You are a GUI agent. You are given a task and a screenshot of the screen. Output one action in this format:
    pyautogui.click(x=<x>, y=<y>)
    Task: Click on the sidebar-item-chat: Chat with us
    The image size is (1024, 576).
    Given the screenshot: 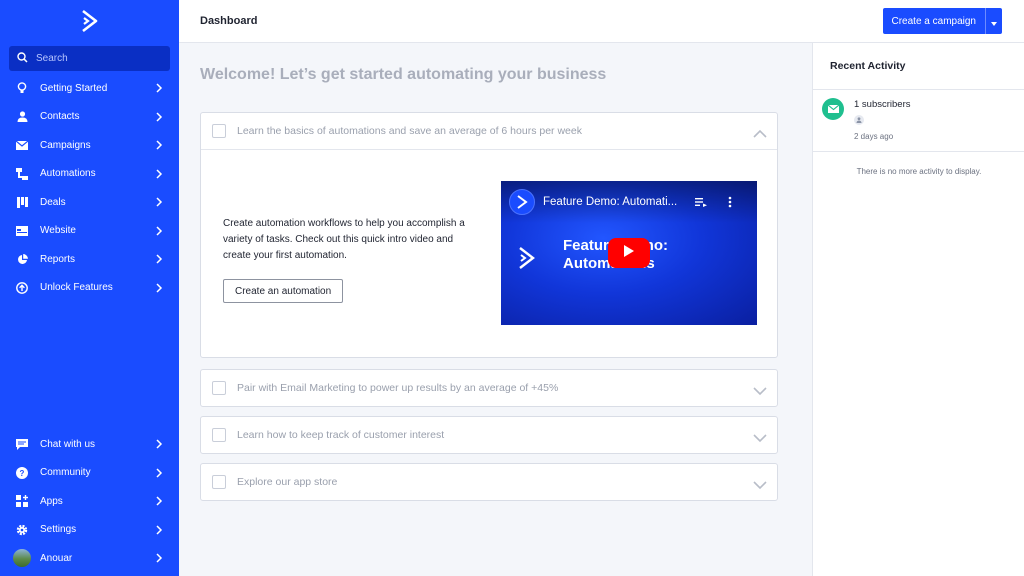 What is the action you would take?
    pyautogui.click(x=89, y=444)
    